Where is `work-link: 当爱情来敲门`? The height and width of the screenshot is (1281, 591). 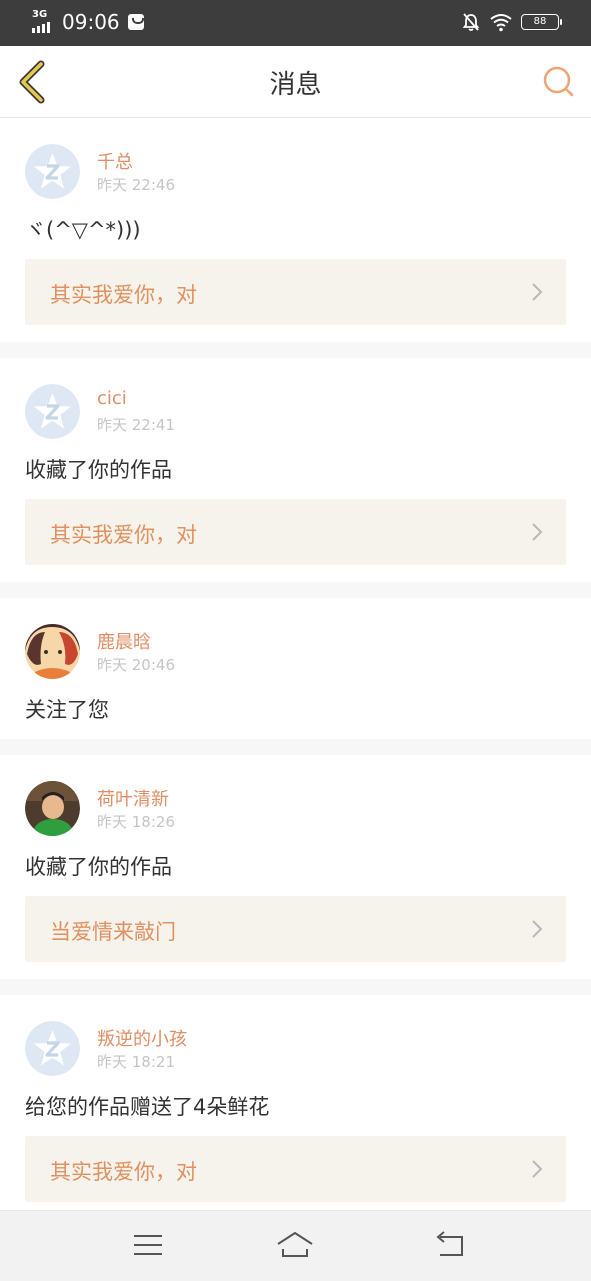
work-link: 当爱情来敲门 is located at coordinates (295, 929).